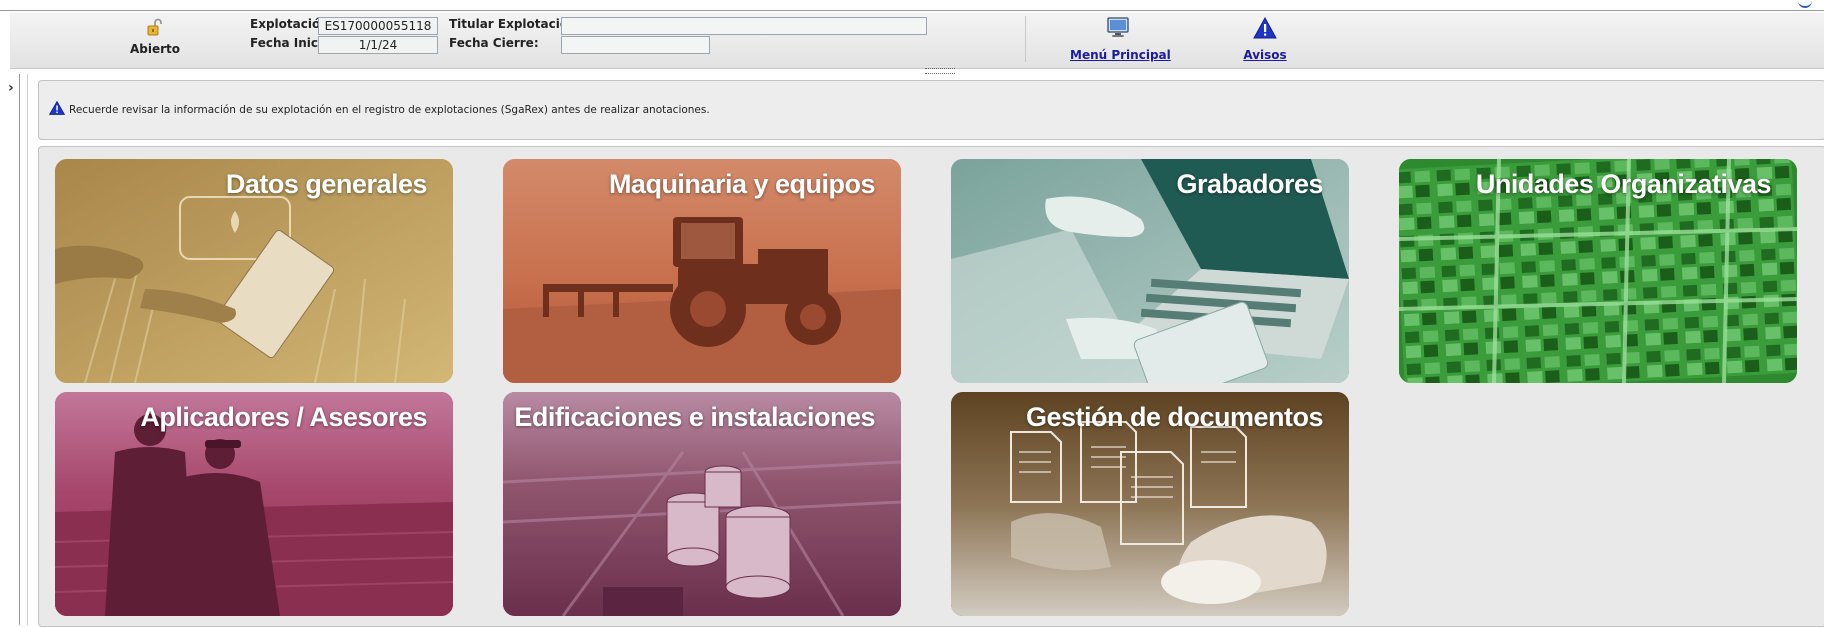  I want to click on tile-maquinaria-equipos: Maquinaria y equipos, so click(702, 271).